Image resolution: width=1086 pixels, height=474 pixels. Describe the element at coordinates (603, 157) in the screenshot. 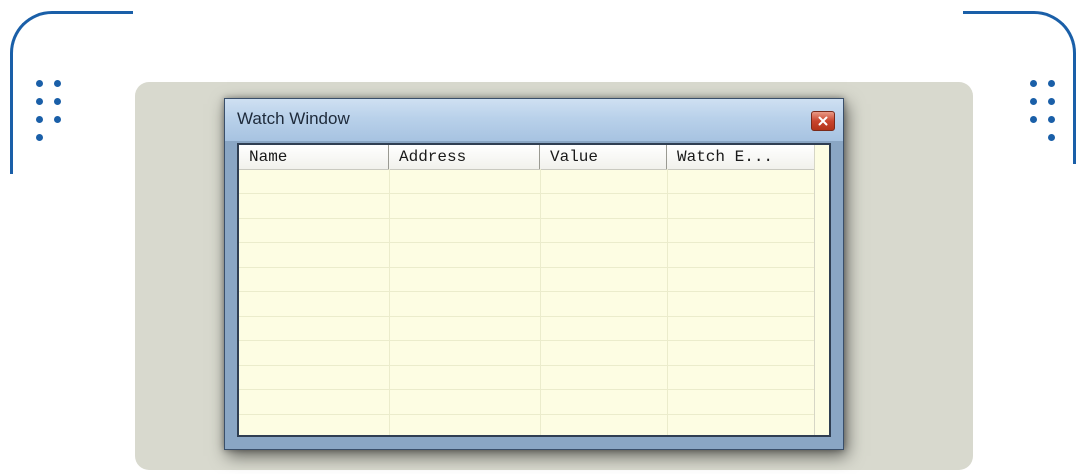

I see `column-header-value: Value` at that location.